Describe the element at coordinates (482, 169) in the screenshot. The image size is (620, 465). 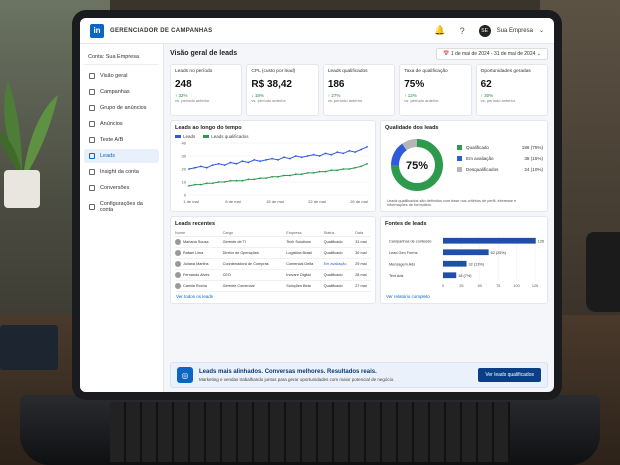
I see `legend-label: Desqualificados` at that location.